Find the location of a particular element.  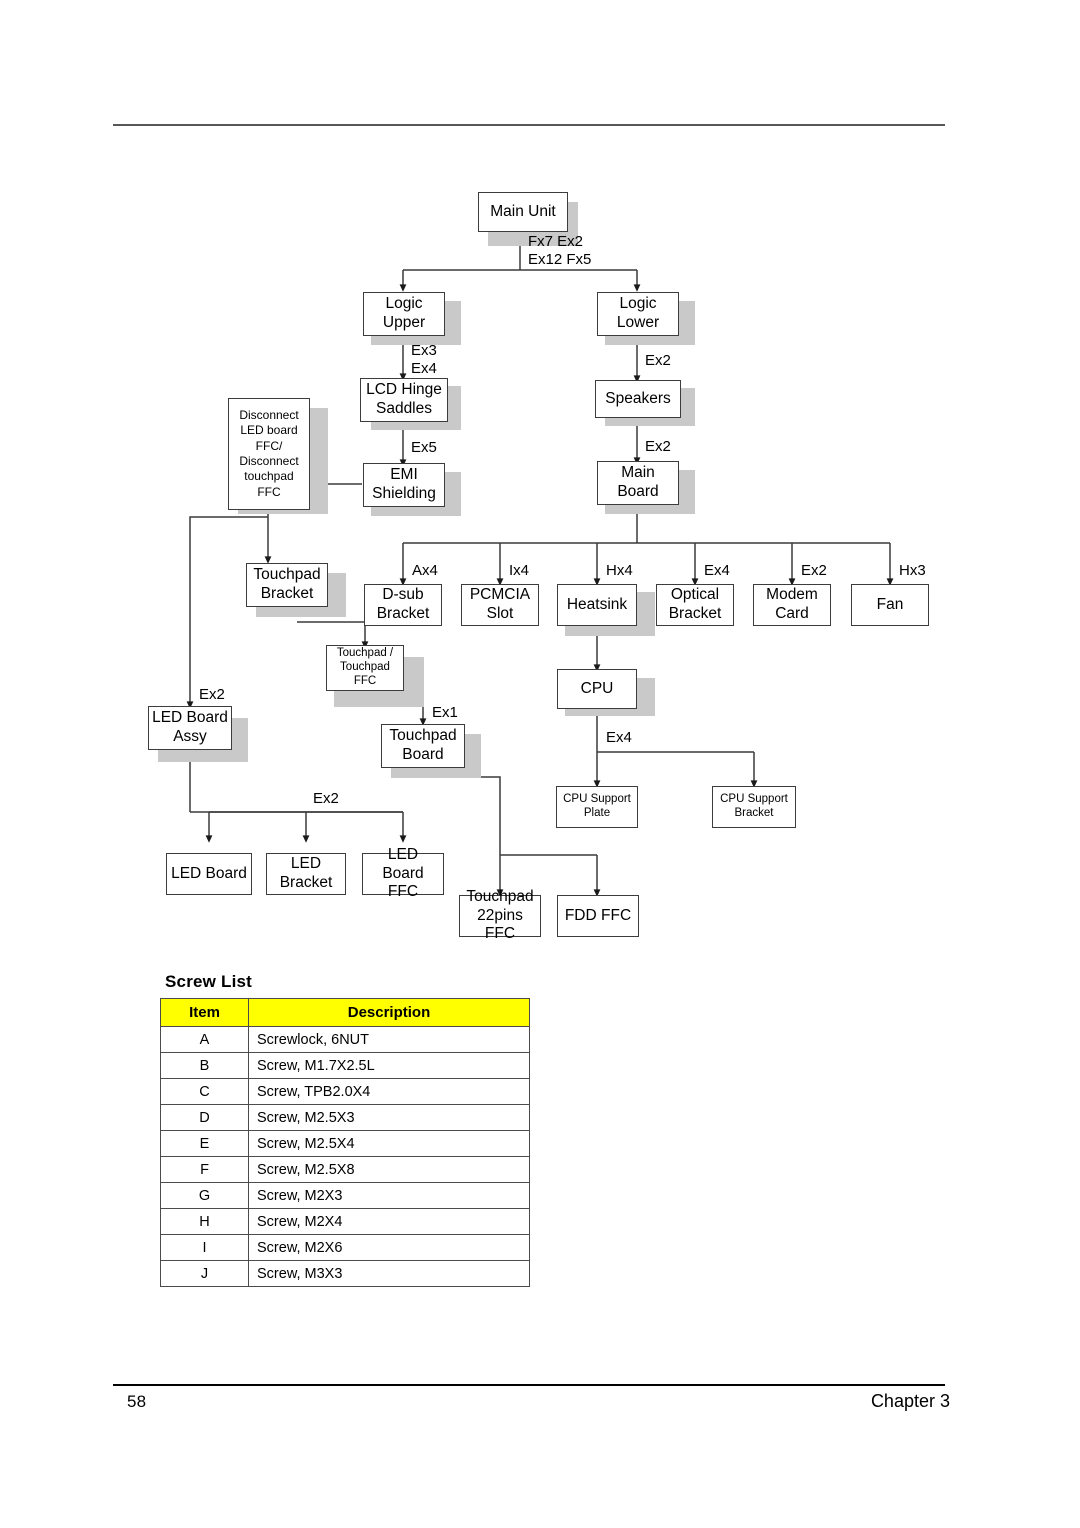

node-emi-shielding: EMI Shielding is located at coordinates (404, 485).